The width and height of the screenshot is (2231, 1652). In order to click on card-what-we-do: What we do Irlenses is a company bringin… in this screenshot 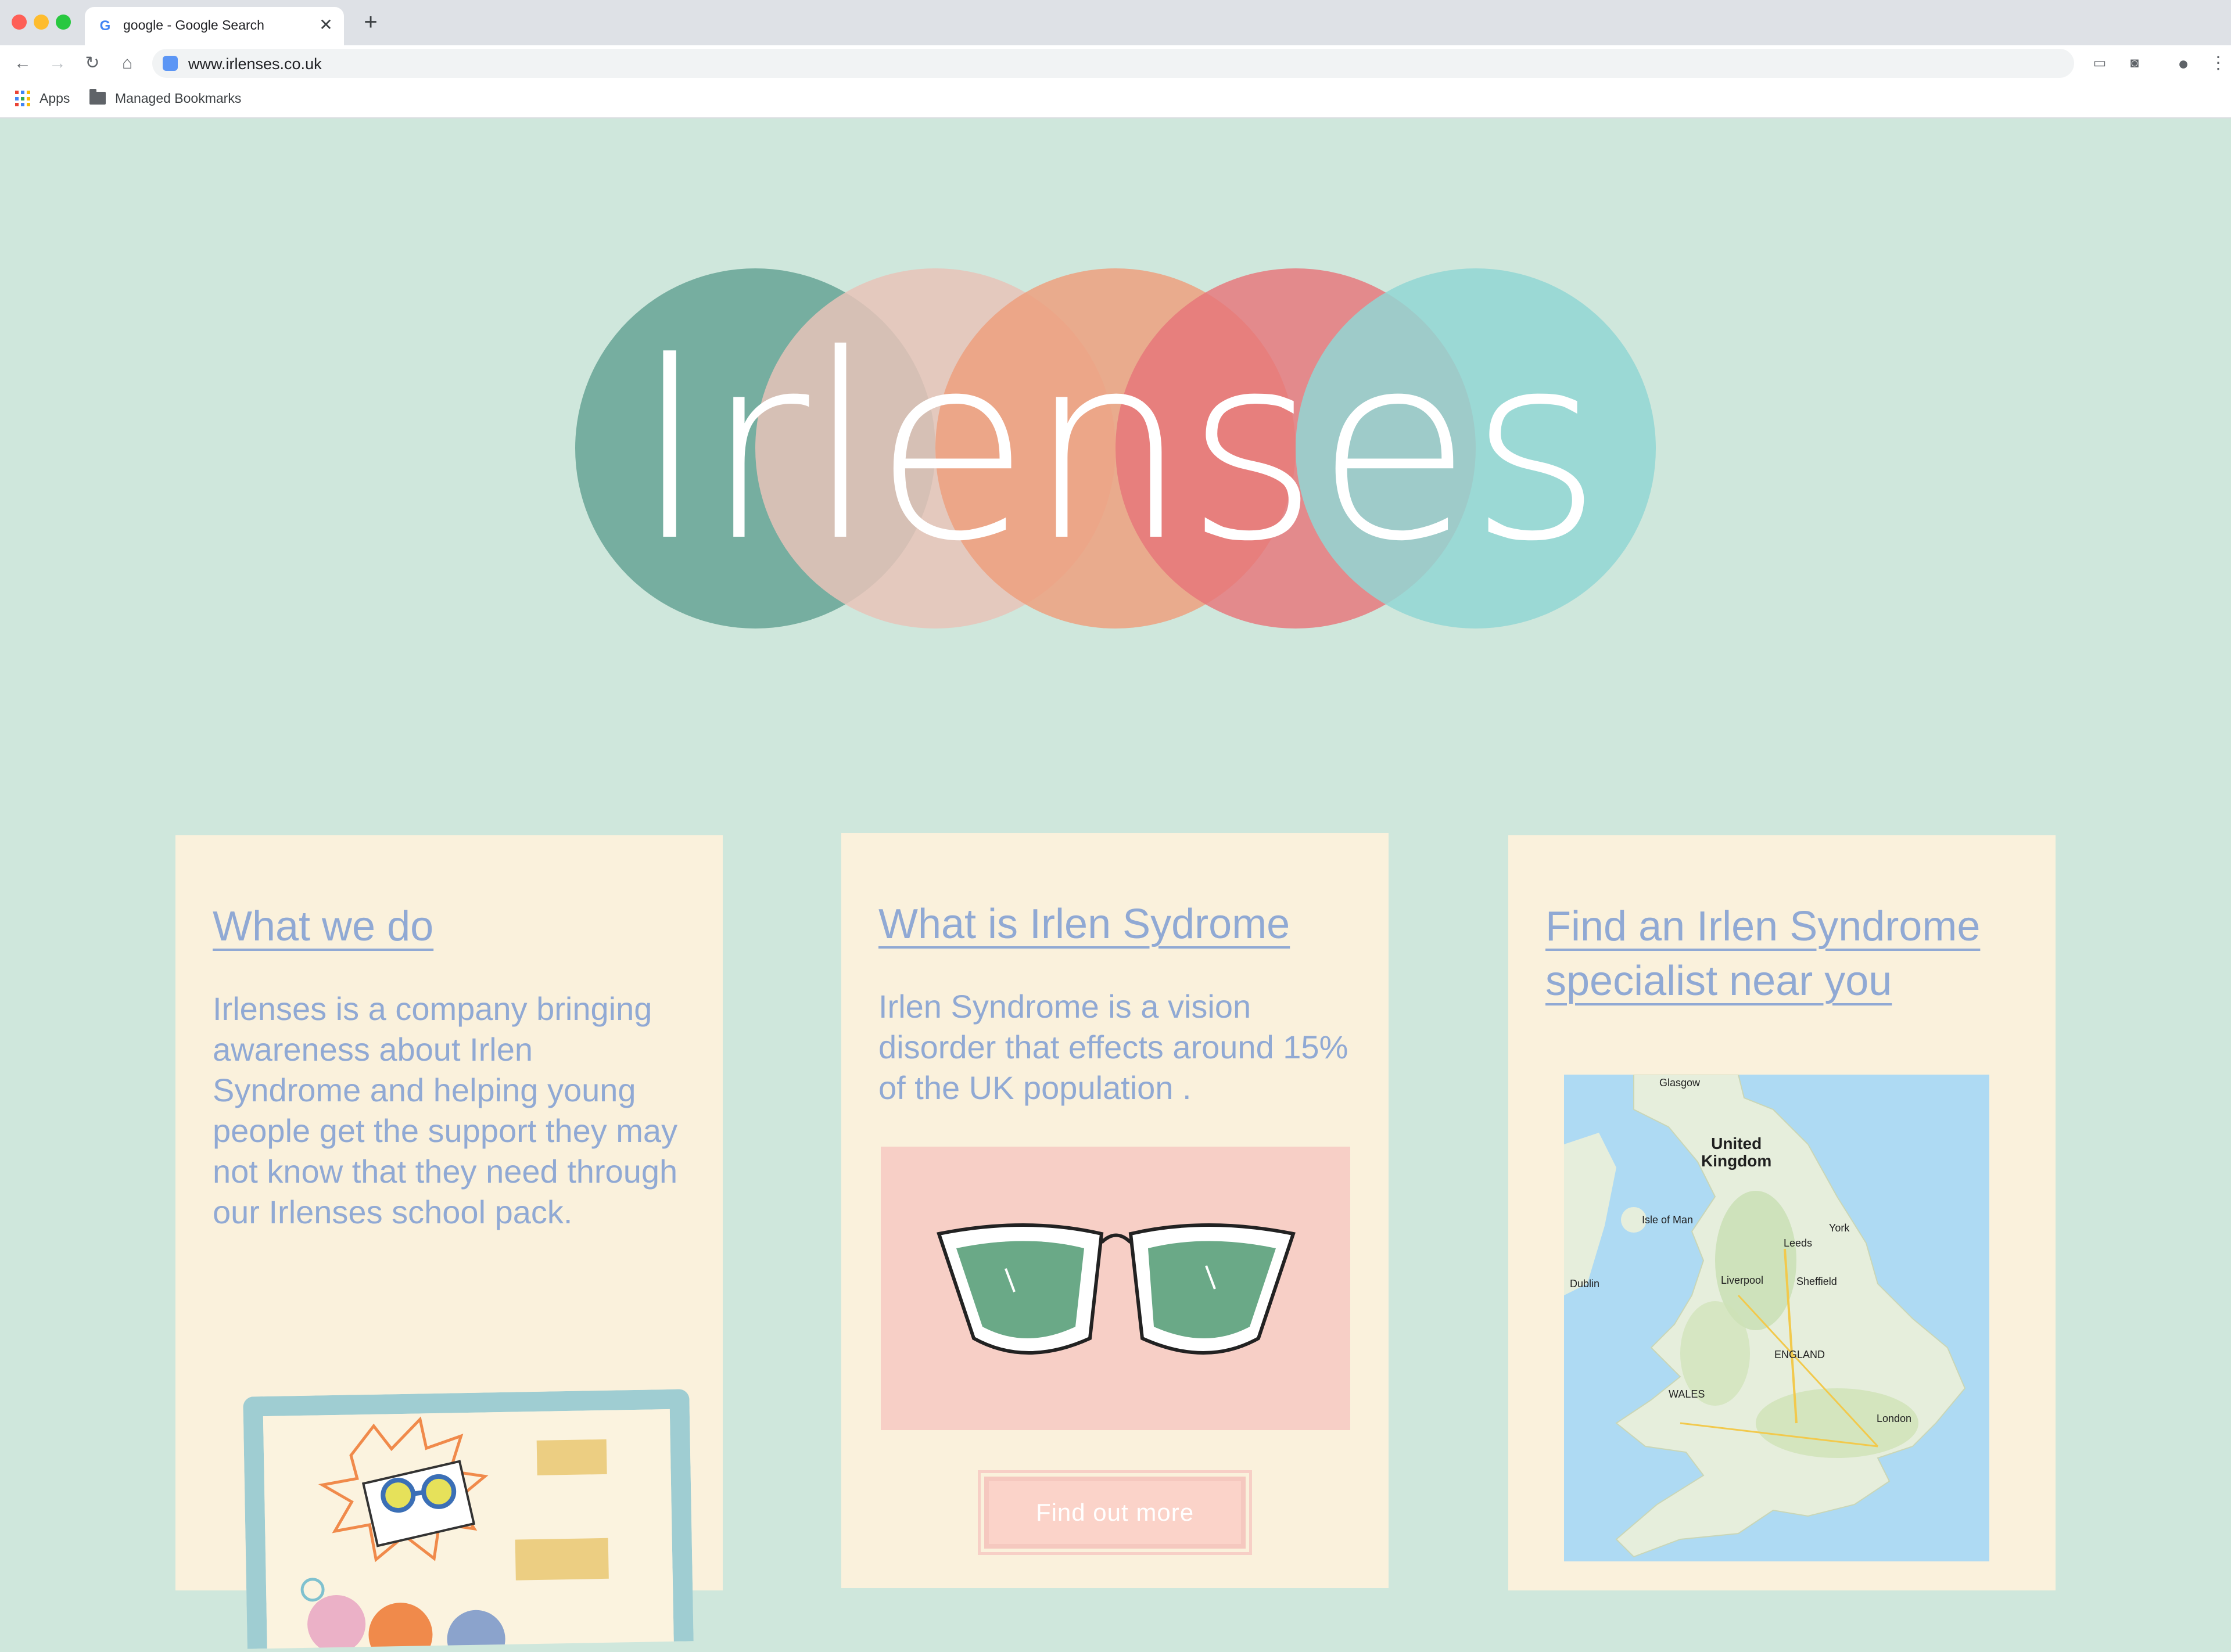, I will do `click(449, 1244)`.